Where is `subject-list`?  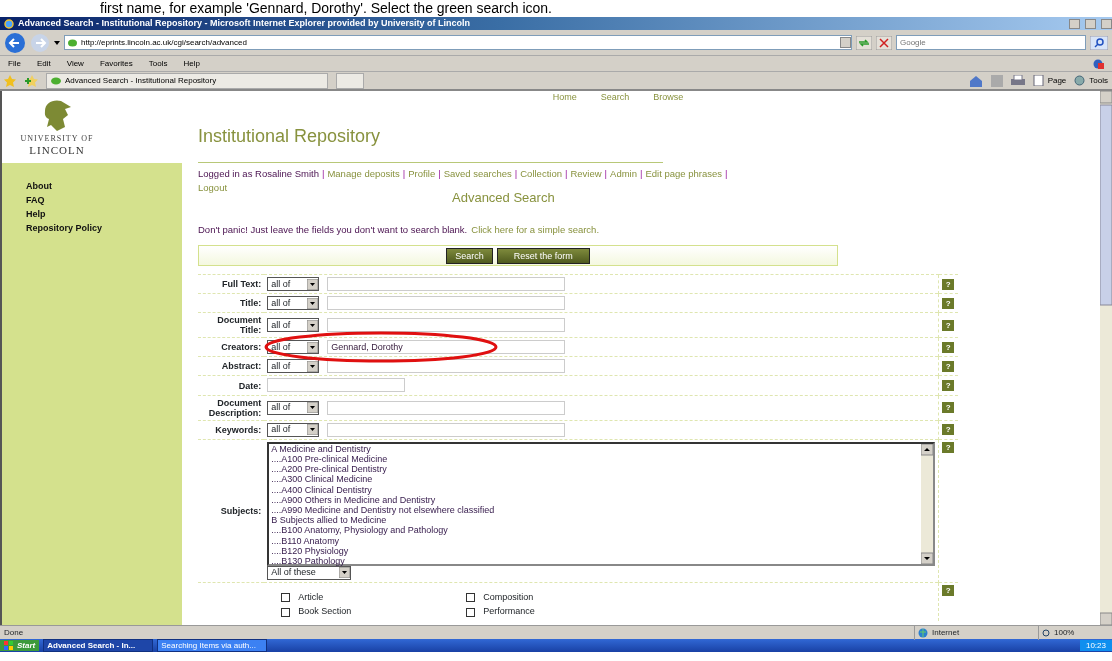 subject-list is located at coordinates (601, 503).